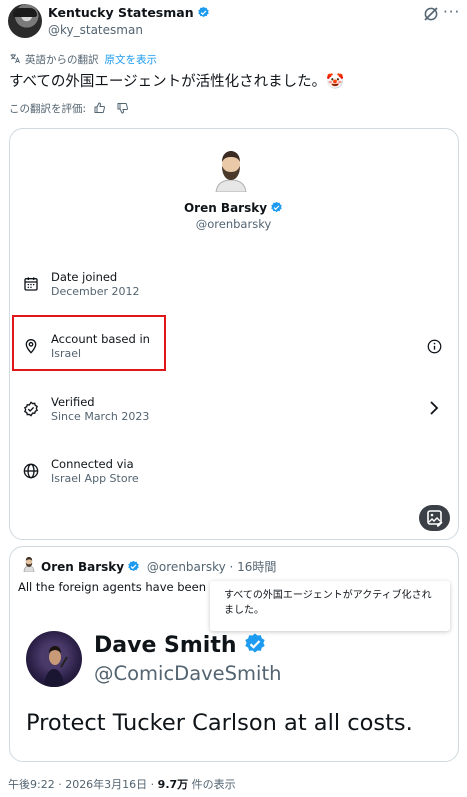 The height and width of the screenshot is (797, 467). I want to click on translation-note-row: 英語からの翻訳 原文を表示, so click(83, 59).